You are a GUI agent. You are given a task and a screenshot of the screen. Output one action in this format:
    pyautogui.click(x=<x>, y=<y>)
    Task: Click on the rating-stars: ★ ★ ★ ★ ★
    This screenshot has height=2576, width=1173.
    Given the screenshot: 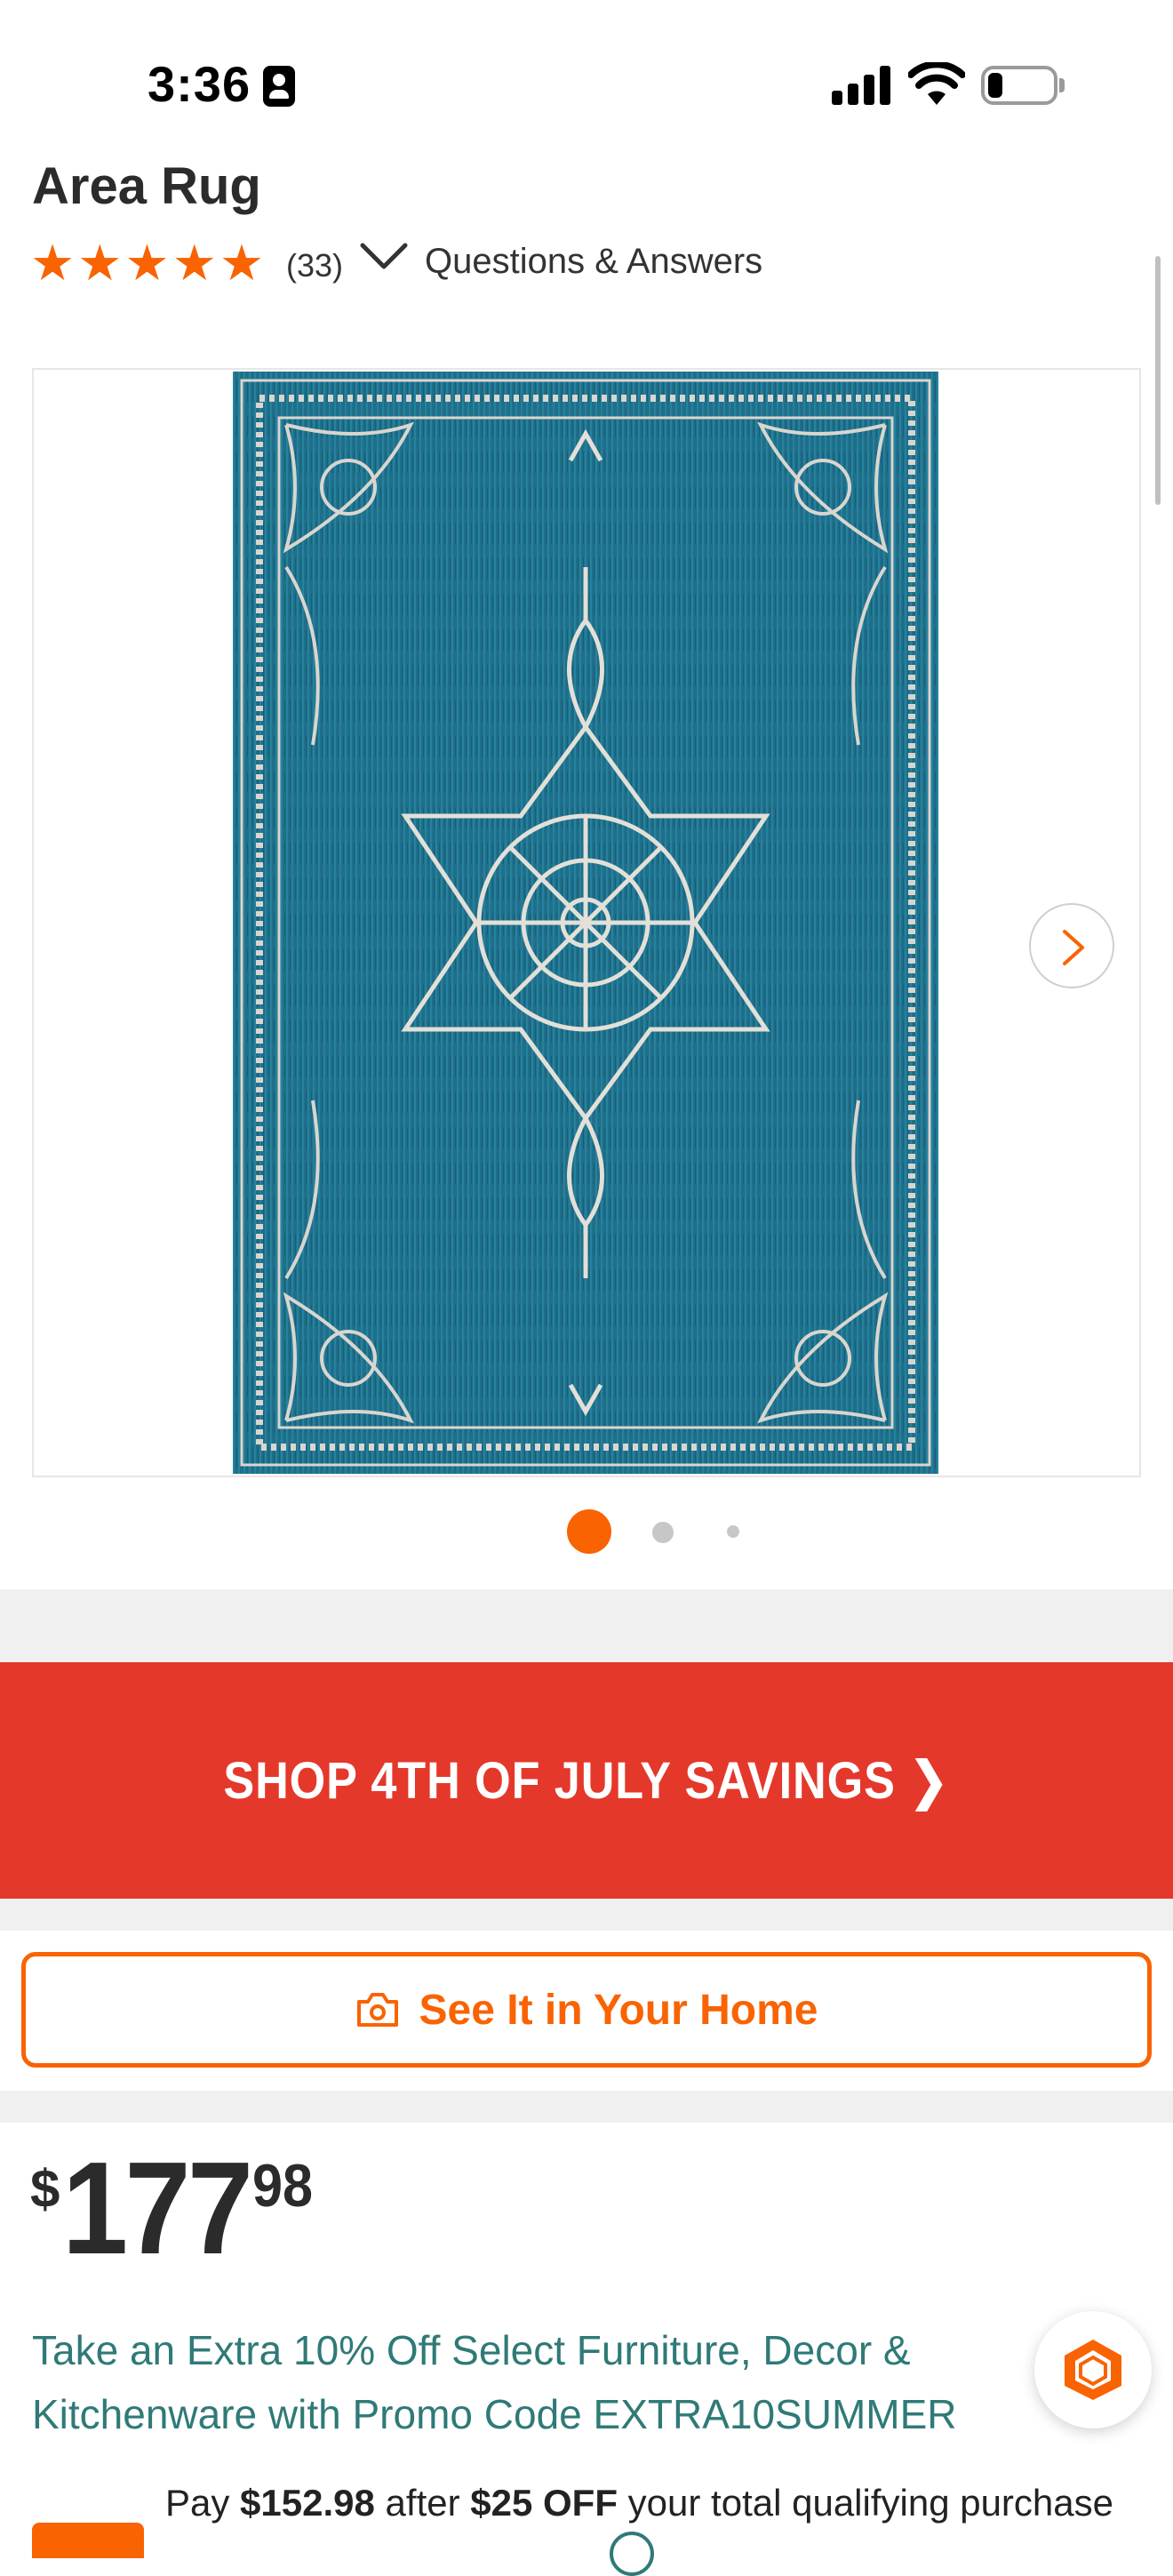 What is the action you would take?
    pyautogui.click(x=147, y=263)
    